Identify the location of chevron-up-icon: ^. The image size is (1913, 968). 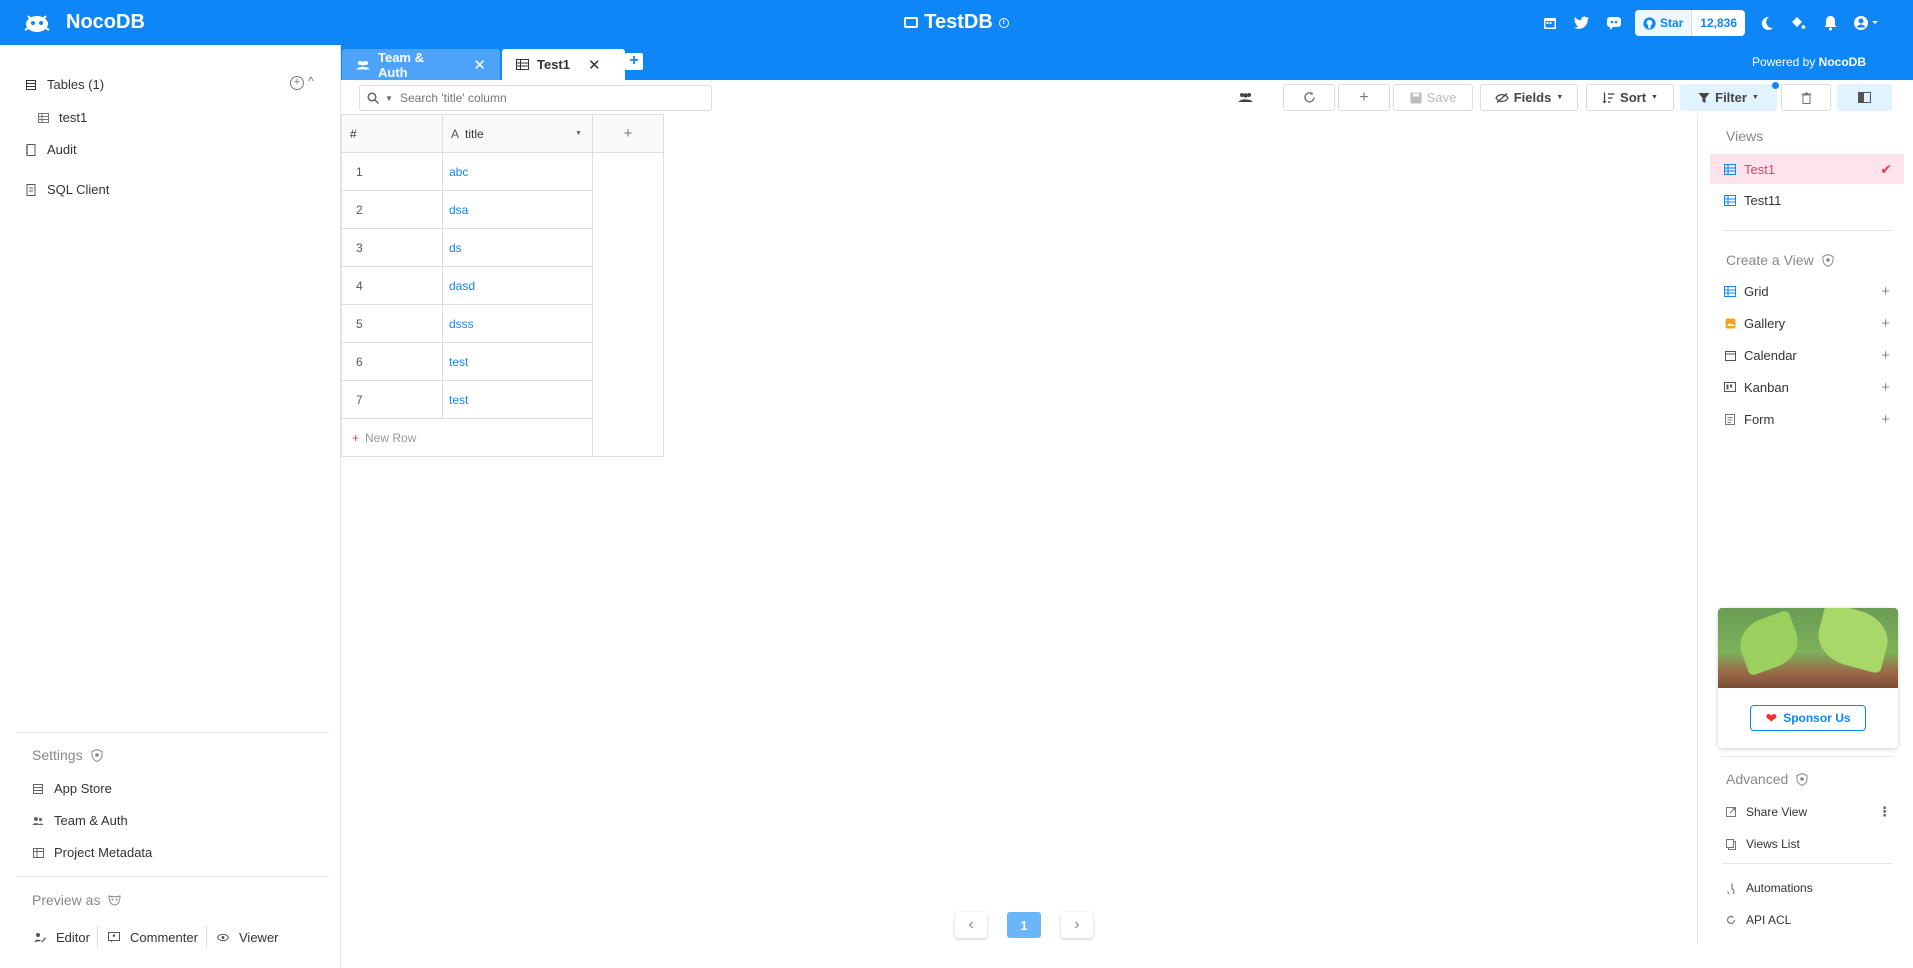
(311, 81).